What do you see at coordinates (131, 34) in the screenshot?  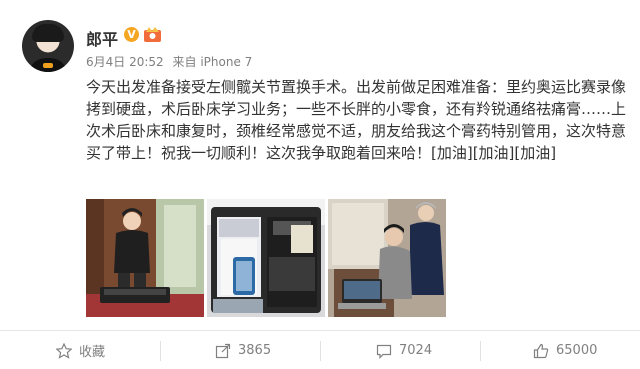 I see `verified-badge-icon: V` at bounding box center [131, 34].